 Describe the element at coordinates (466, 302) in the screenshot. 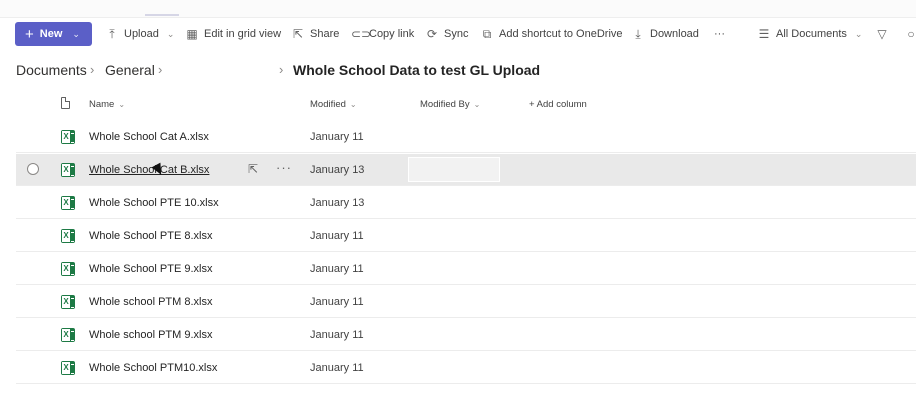

I see `table-row: X Whole school PTM 8.xlsx January 11` at that location.